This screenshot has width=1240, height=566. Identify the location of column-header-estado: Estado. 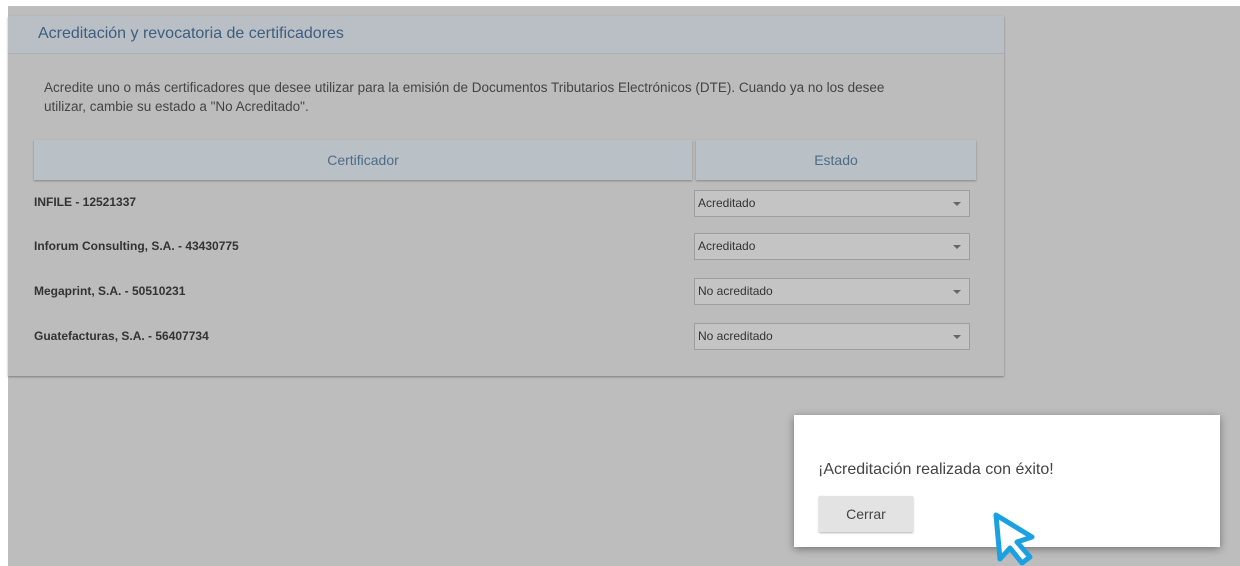
(836, 160).